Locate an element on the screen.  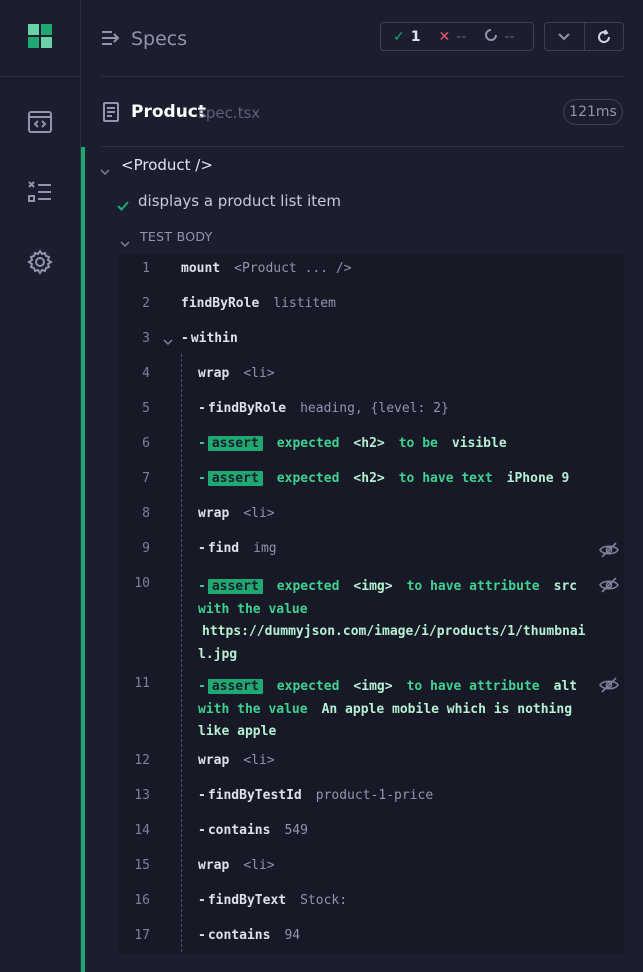
within-indent-guide is located at coordinates (182, 653).